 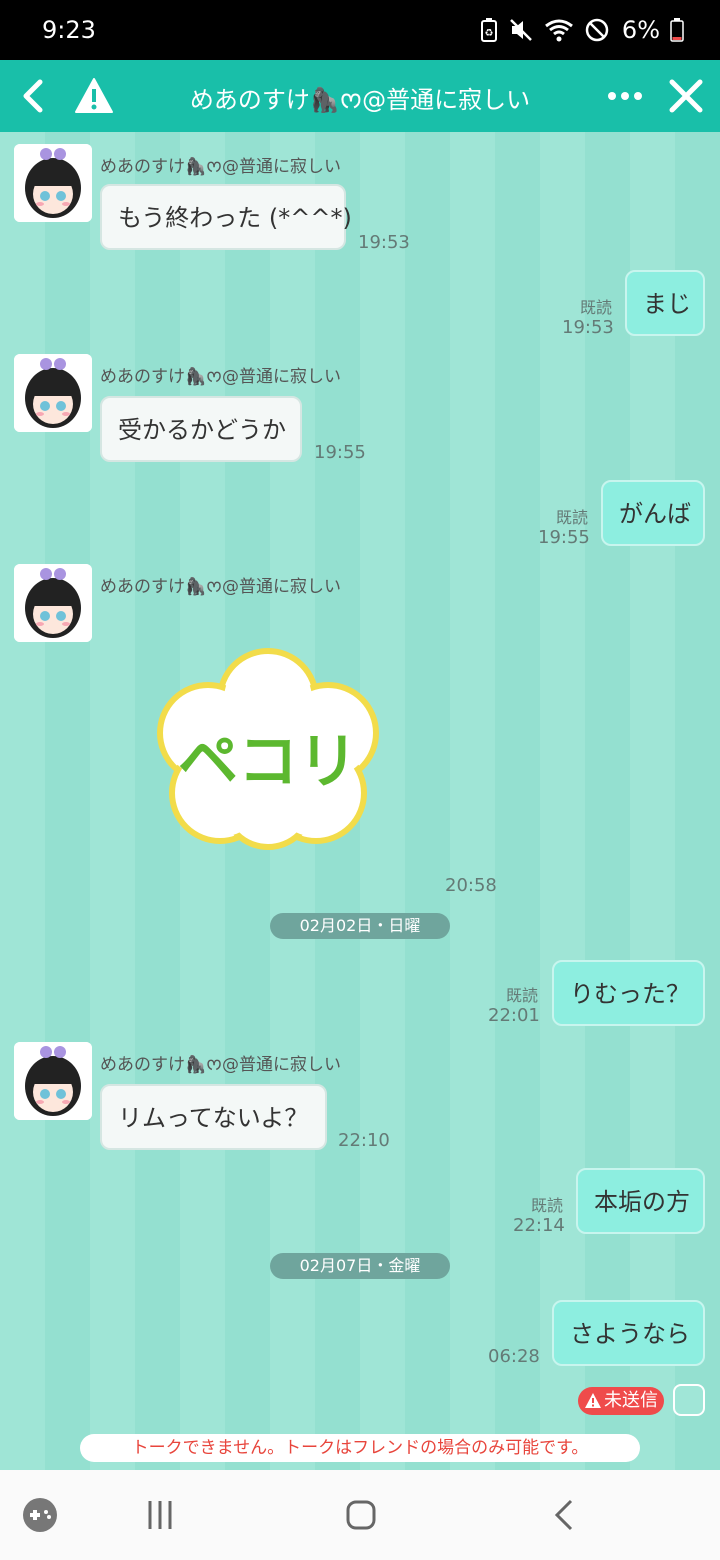 I want to click on wifi-icon, so click(x=559, y=30).